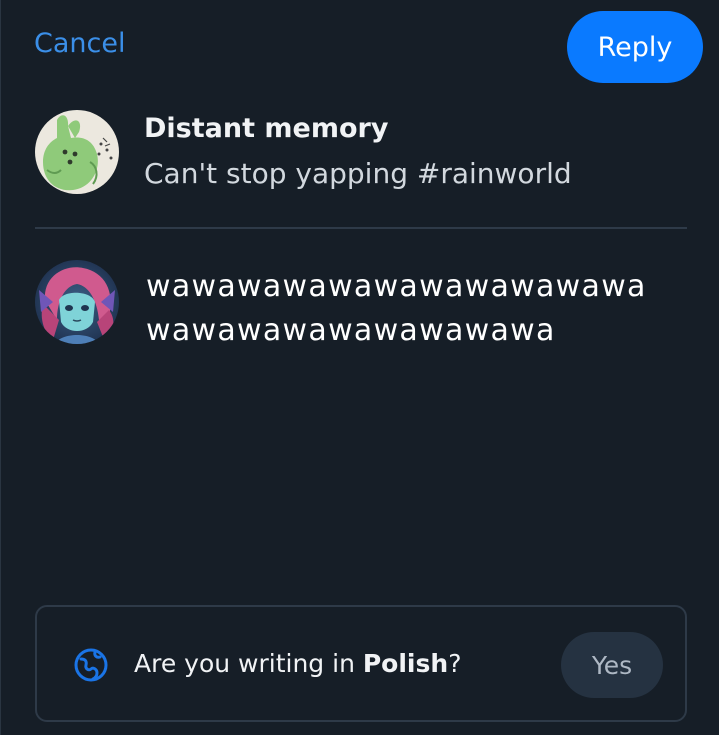 This screenshot has width=719, height=735. I want to click on detected-language: Polish, so click(405, 663).